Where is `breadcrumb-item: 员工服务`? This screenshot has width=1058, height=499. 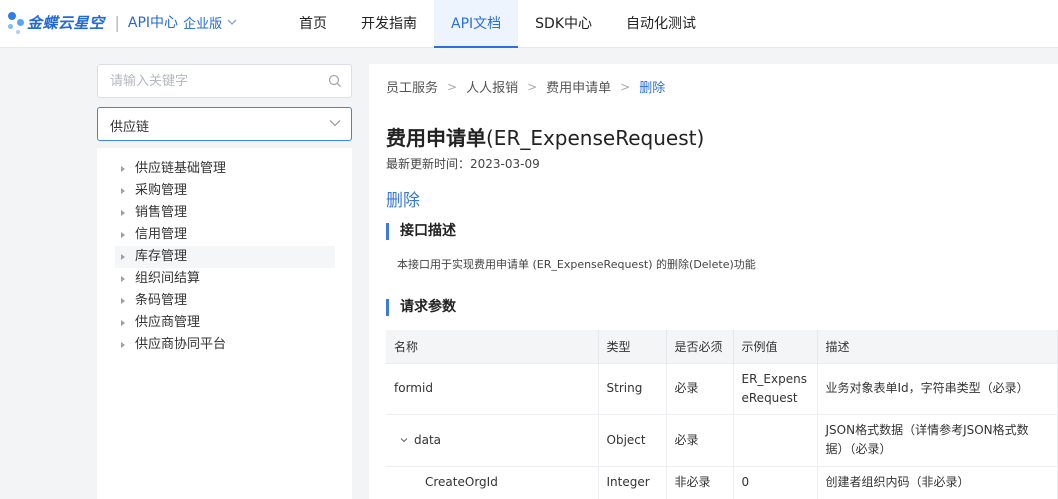
breadcrumb-item: 员工服务 is located at coordinates (412, 86).